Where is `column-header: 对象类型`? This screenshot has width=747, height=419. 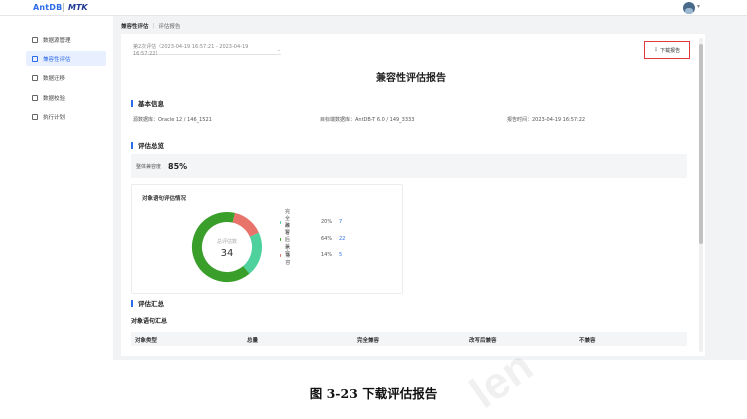 column-header: 对象类型 is located at coordinates (146, 341).